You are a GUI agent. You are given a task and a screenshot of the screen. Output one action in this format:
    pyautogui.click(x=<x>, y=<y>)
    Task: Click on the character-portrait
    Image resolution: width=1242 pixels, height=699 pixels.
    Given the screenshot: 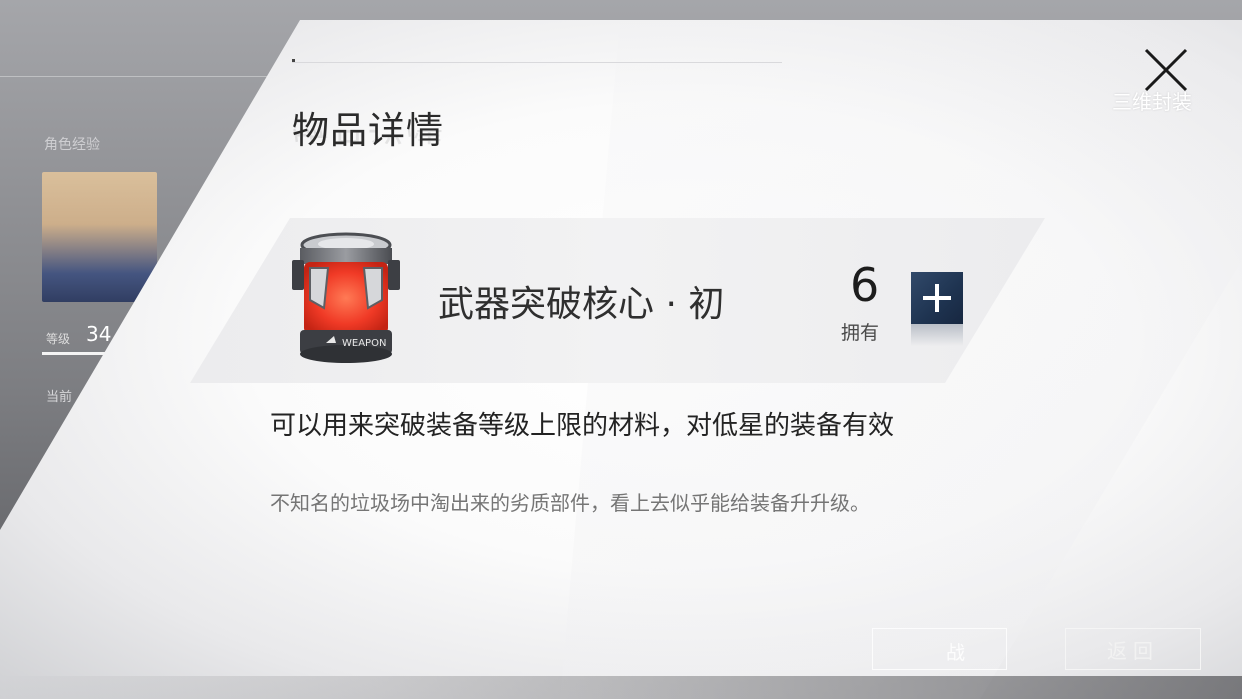 What is the action you would take?
    pyautogui.click(x=99, y=237)
    